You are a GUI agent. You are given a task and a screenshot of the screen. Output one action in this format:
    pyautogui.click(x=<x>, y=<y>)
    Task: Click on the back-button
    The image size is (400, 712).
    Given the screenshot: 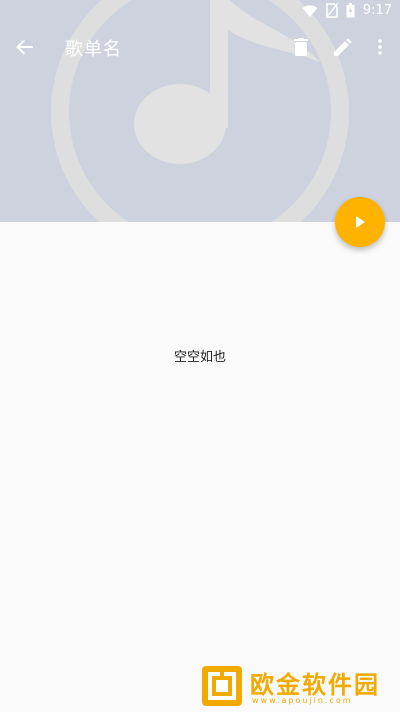 What is the action you would take?
    pyautogui.click(x=25, y=47)
    